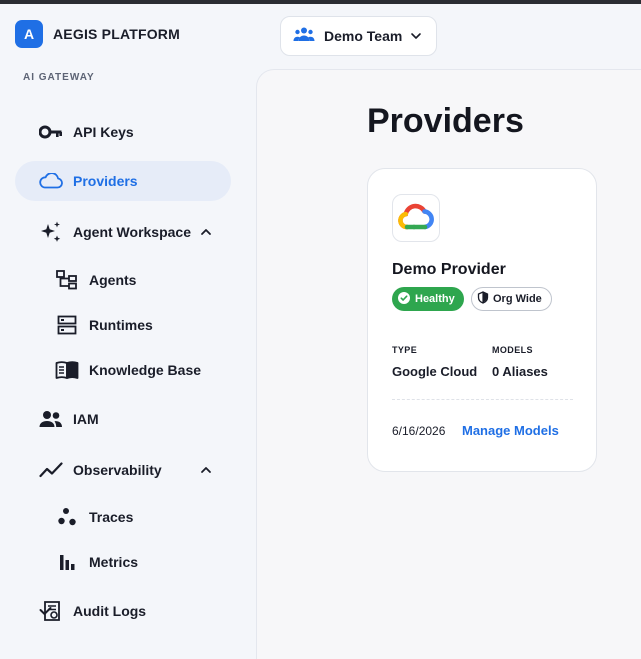 The image size is (641, 659). Describe the element at coordinates (111, 517) in the screenshot. I see `sidebar-item-label: Traces` at that location.